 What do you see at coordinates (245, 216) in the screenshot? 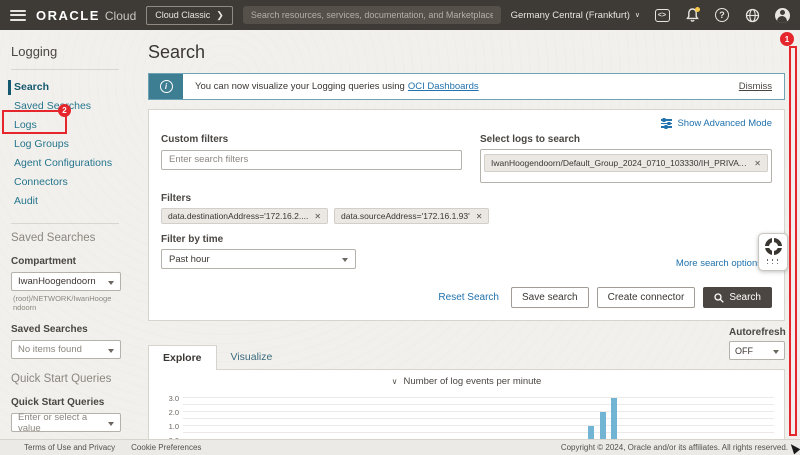
I see `filter-chip-destination: data.destinationAddress='172.16.2.... ✕` at bounding box center [245, 216].